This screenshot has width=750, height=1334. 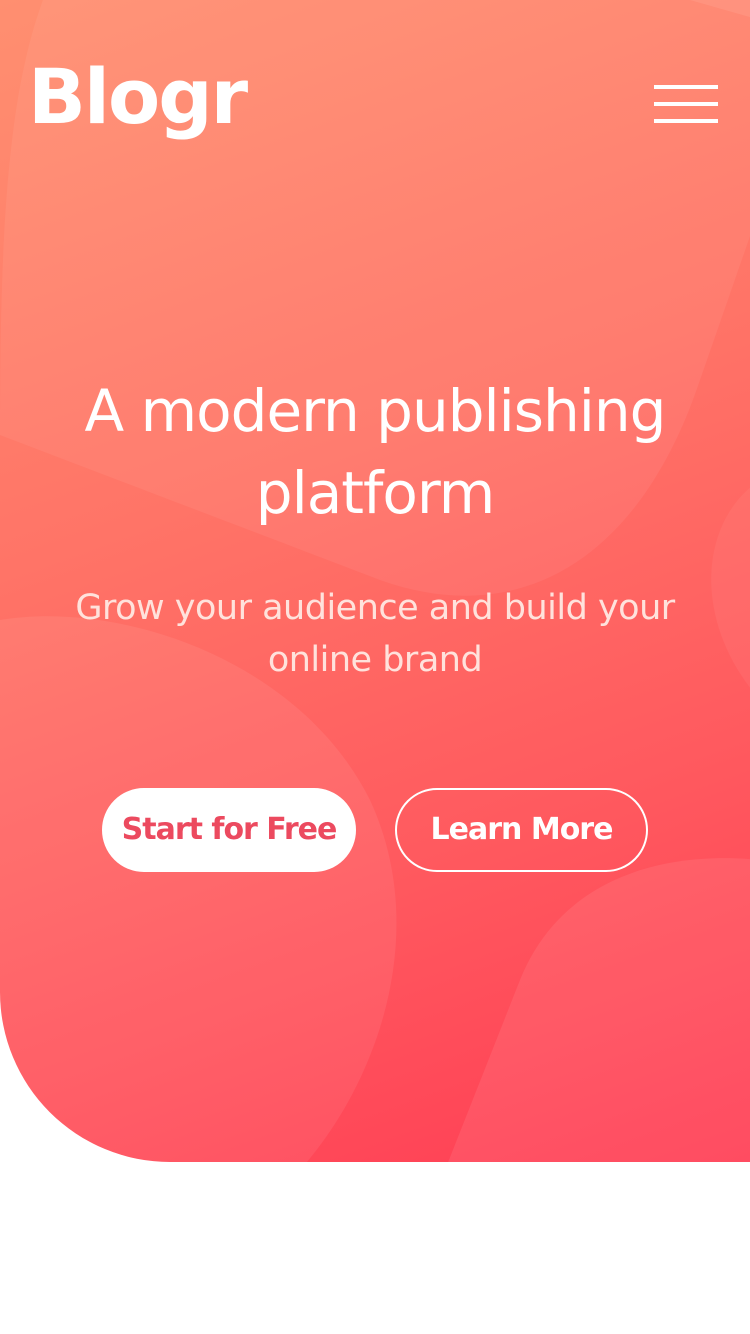 What do you see at coordinates (229, 830) in the screenshot?
I see `start-for-free-button: Start for Free` at bounding box center [229, 830].